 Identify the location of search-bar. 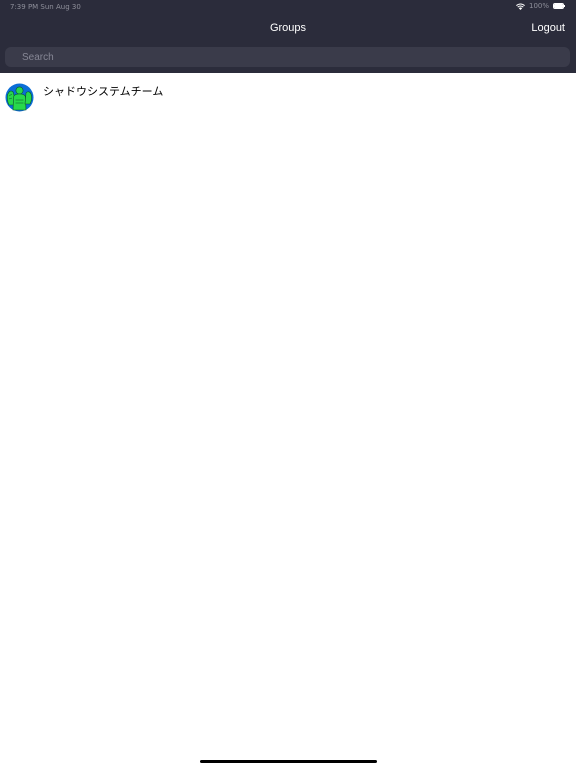
(287, 57).